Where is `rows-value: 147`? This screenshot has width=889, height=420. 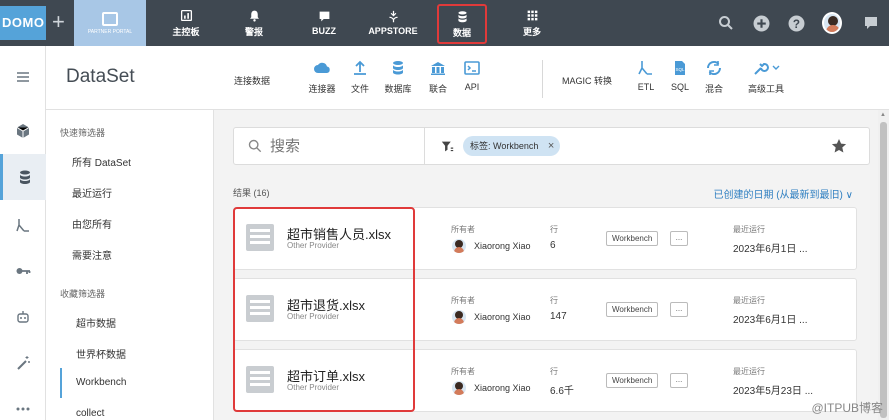 rows-value: 147 is located at coordinates (558, 316).